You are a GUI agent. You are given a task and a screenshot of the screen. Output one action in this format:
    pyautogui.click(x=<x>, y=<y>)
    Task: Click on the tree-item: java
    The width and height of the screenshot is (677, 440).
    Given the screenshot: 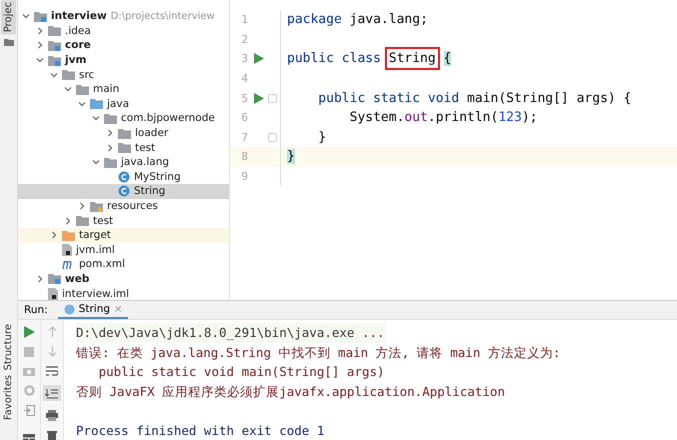 What is the action you would take?
    pyautogui.click(x=123, y=104)
    